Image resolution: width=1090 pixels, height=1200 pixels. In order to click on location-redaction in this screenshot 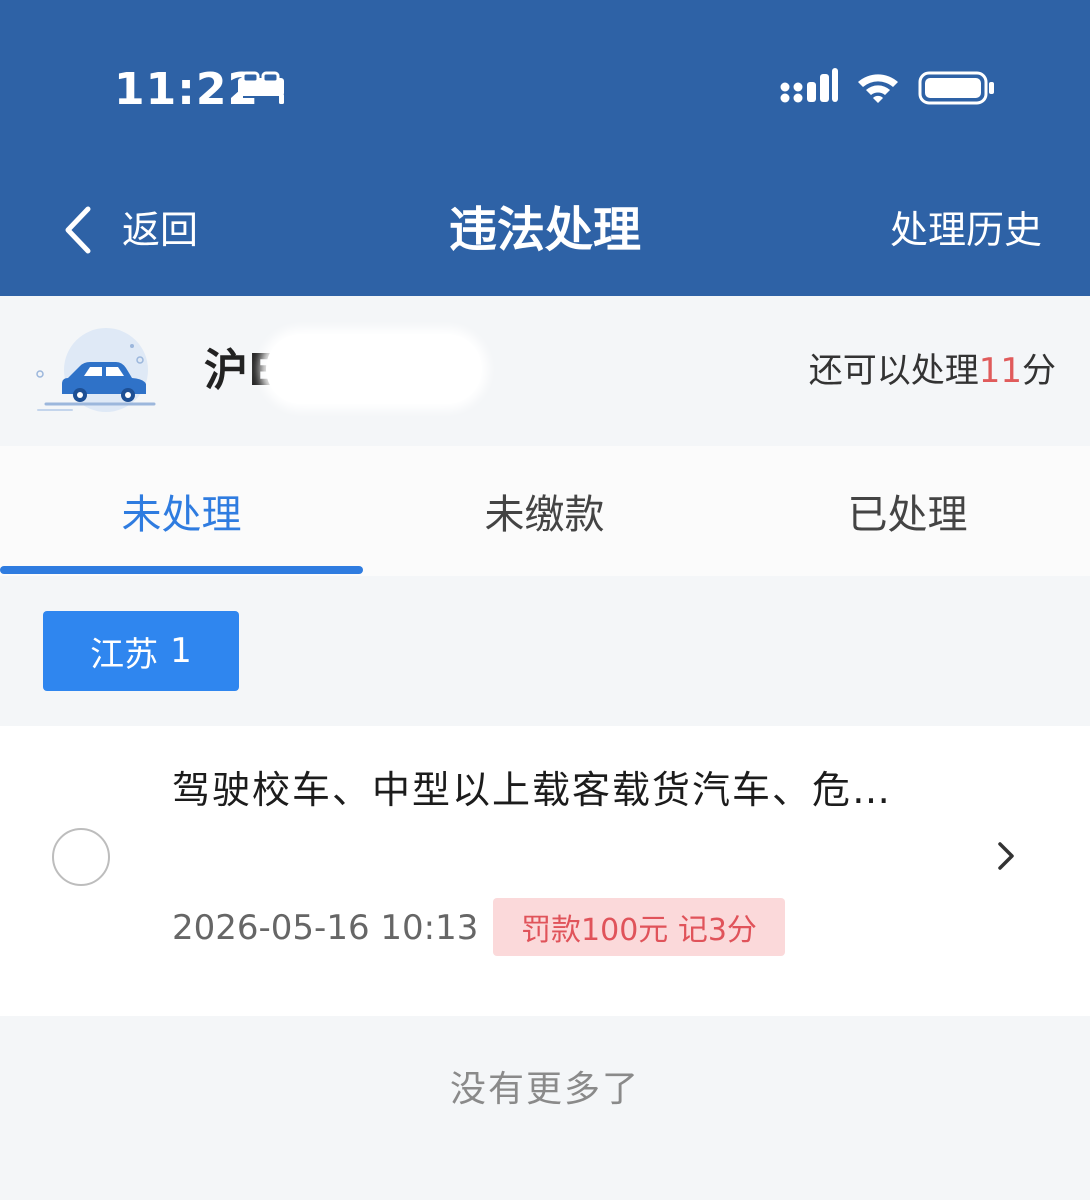, I will do `click(375, 857)`.